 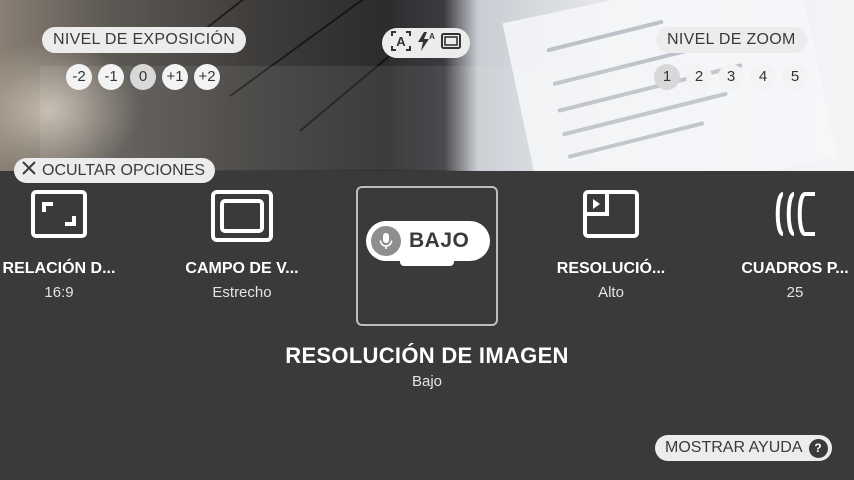 I want to click on option-value: Alto, so click(x=611, y=292).